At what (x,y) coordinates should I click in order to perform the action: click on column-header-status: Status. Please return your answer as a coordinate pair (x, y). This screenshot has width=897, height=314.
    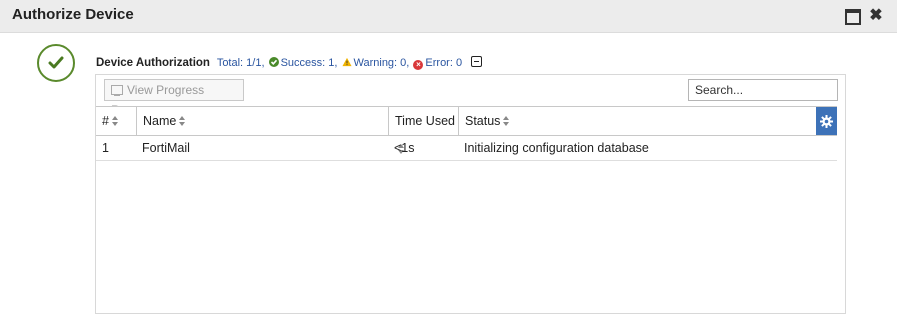
    Looking at the image, I should click on (637, 121).